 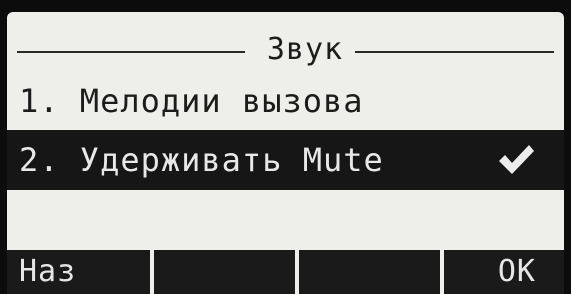 What do you see at coordinates (305, 49) in the screenshot?
I see `screen-title: Звук` at bounding box center [305, 49].